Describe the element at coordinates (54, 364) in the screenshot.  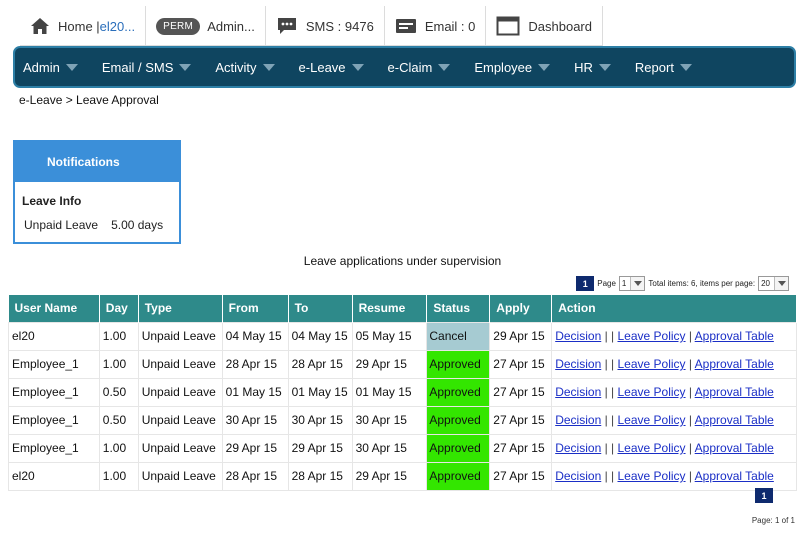
I see `cell-user: Employee_1` at that location.